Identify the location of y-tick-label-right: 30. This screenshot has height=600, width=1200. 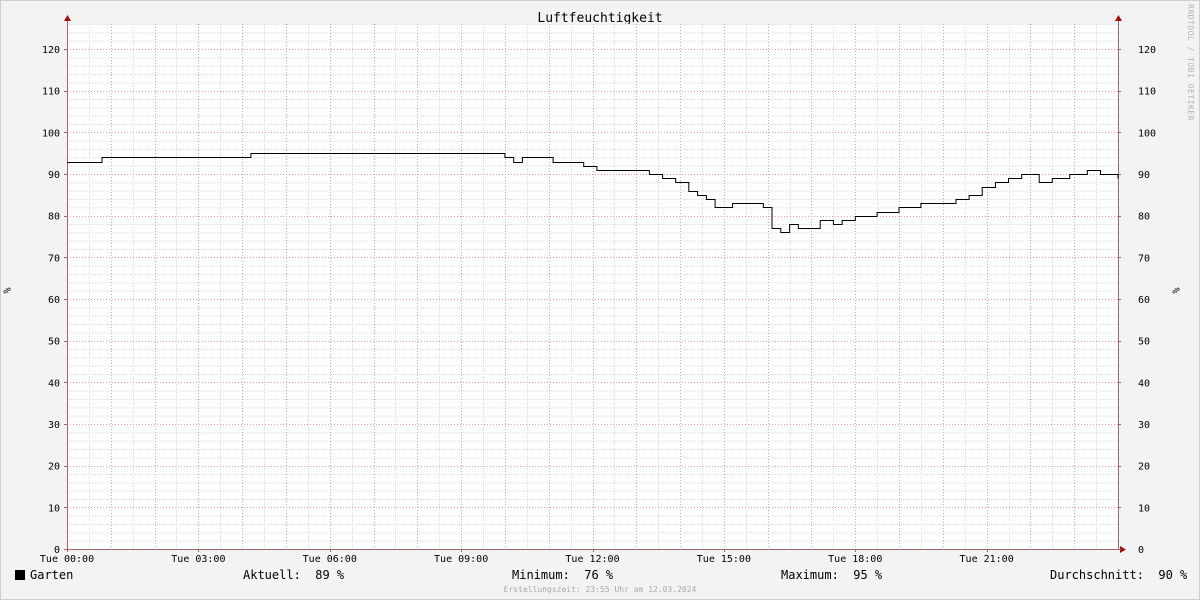
(1144, 425).